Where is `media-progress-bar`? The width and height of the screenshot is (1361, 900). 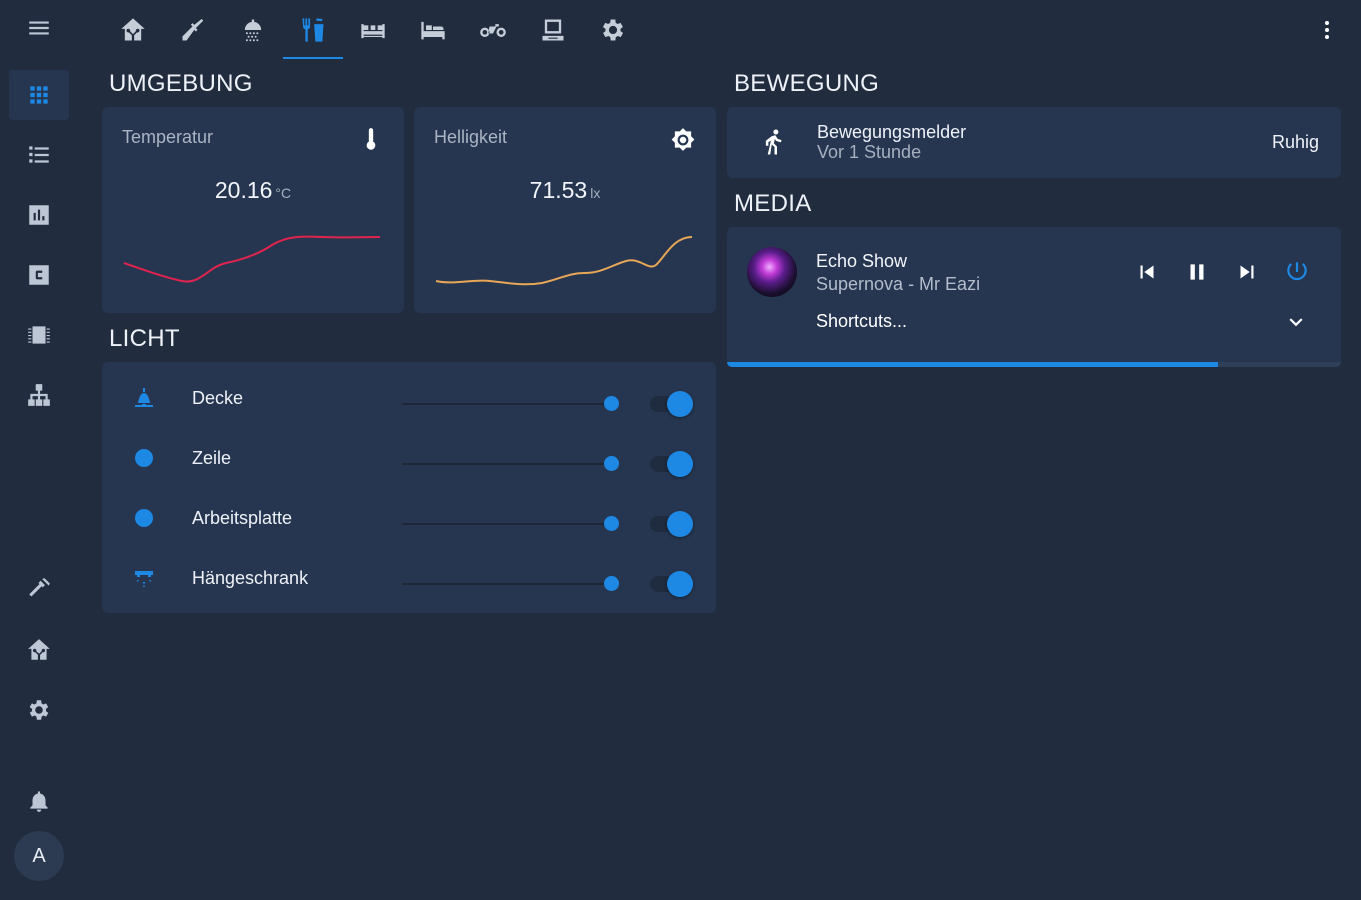 media-progress-bar is located at coordinates (1034, 364).